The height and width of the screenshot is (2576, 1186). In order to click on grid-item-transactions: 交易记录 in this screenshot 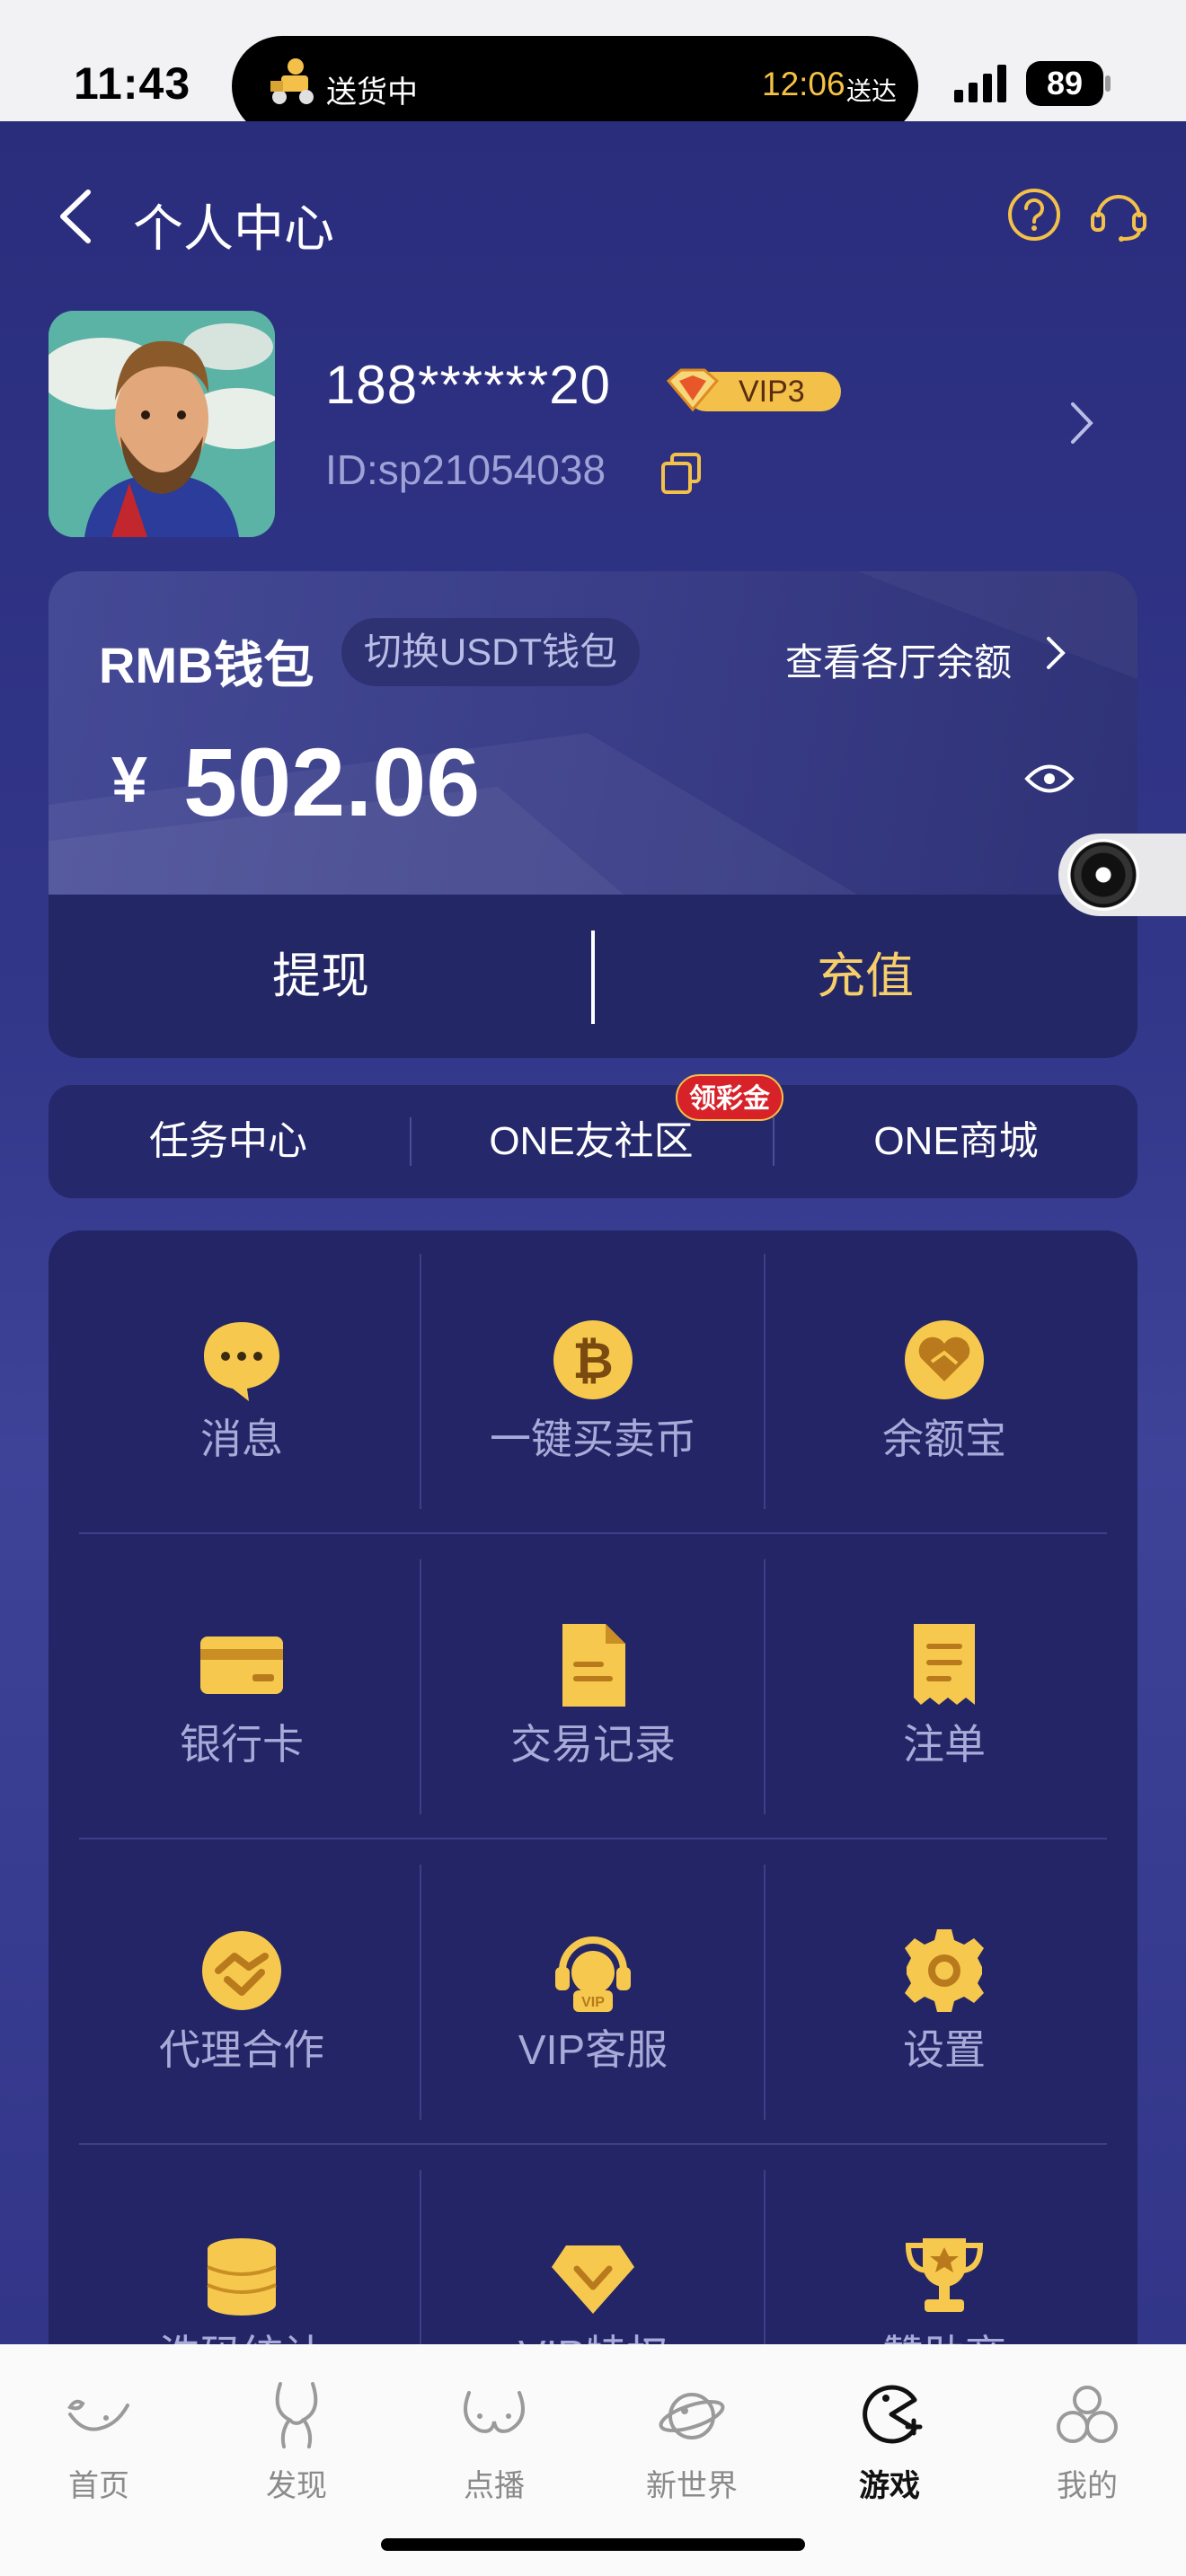, I will do `click(593, 1688)`.